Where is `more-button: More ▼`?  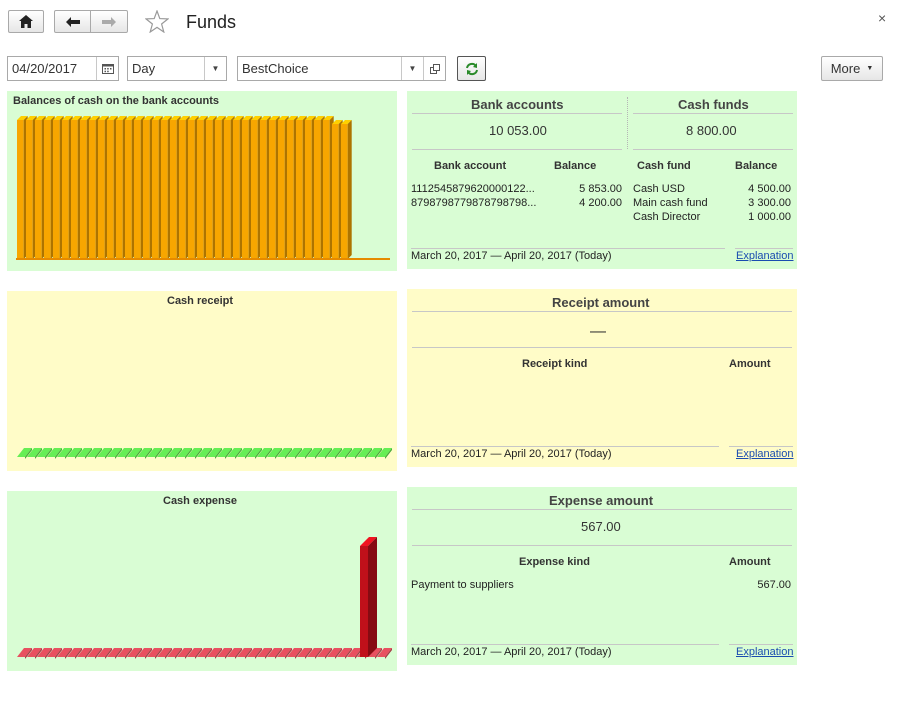
more-button: More ▼ is located at coordinates (852, 68).